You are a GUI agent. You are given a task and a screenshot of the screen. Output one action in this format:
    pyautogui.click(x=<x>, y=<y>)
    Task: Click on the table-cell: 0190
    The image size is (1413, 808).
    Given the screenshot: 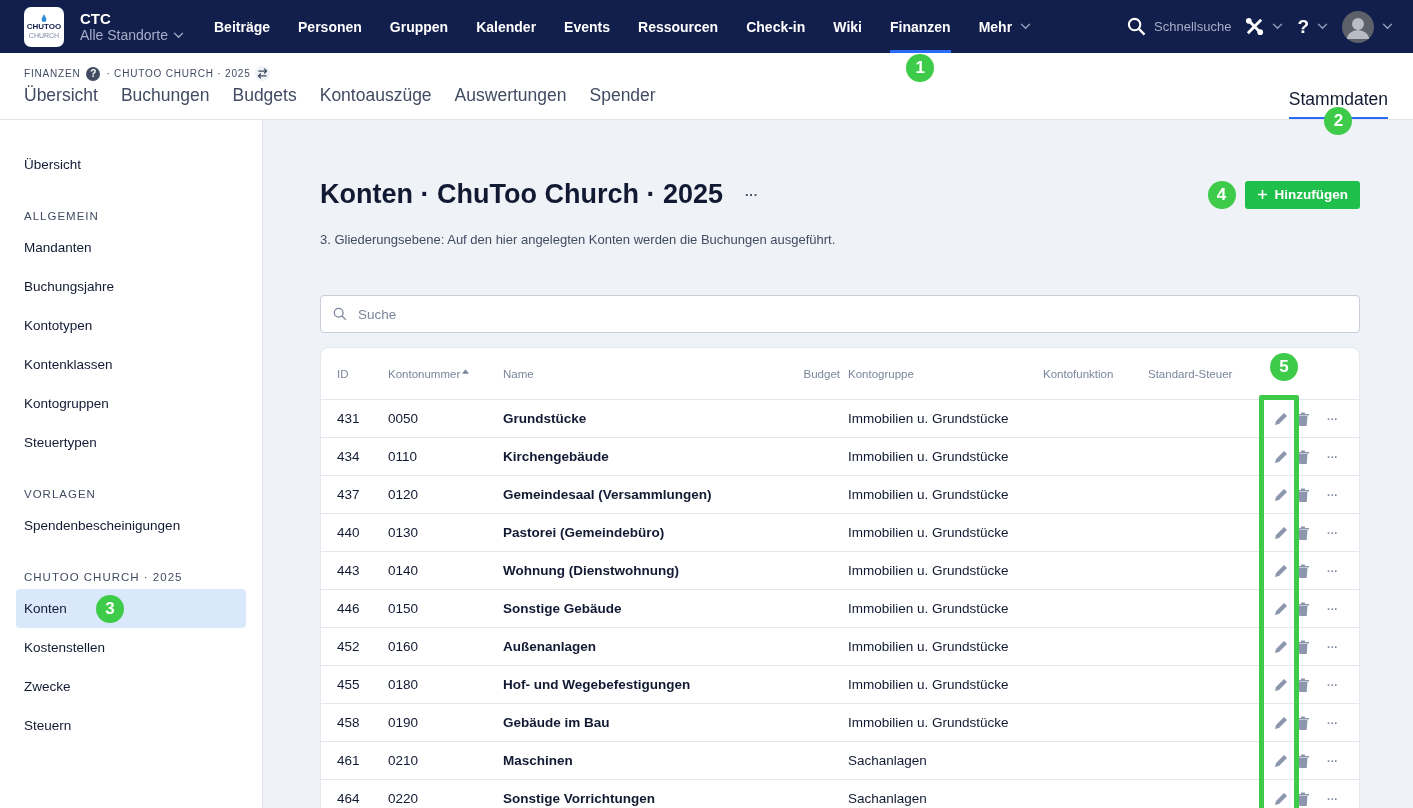 What is the action you would take?
    pyautogui.click(x=403, y=722)
    